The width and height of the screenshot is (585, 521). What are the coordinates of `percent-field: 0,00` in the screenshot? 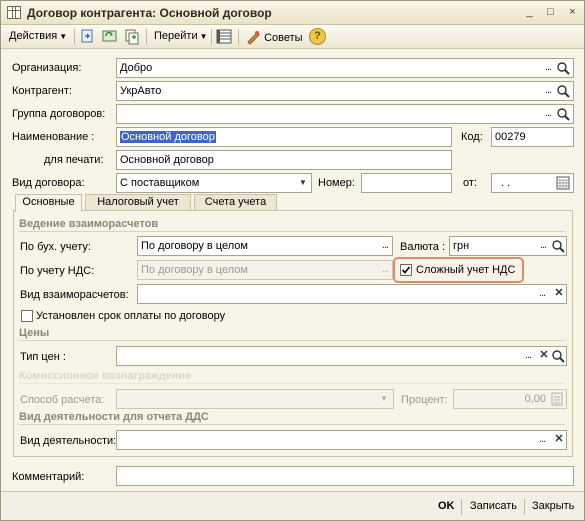 It's located at (510, 399).